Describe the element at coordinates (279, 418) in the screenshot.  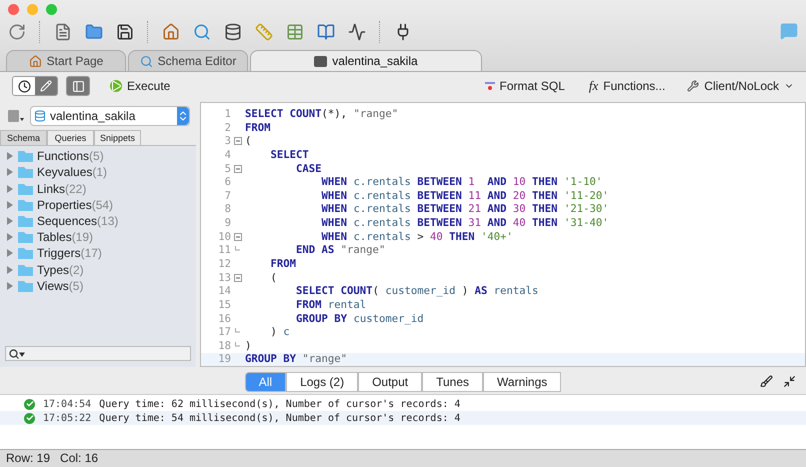
I see `log-message: Query time: 54 millisecond(s), Number of cursor's records: 4` at that location.